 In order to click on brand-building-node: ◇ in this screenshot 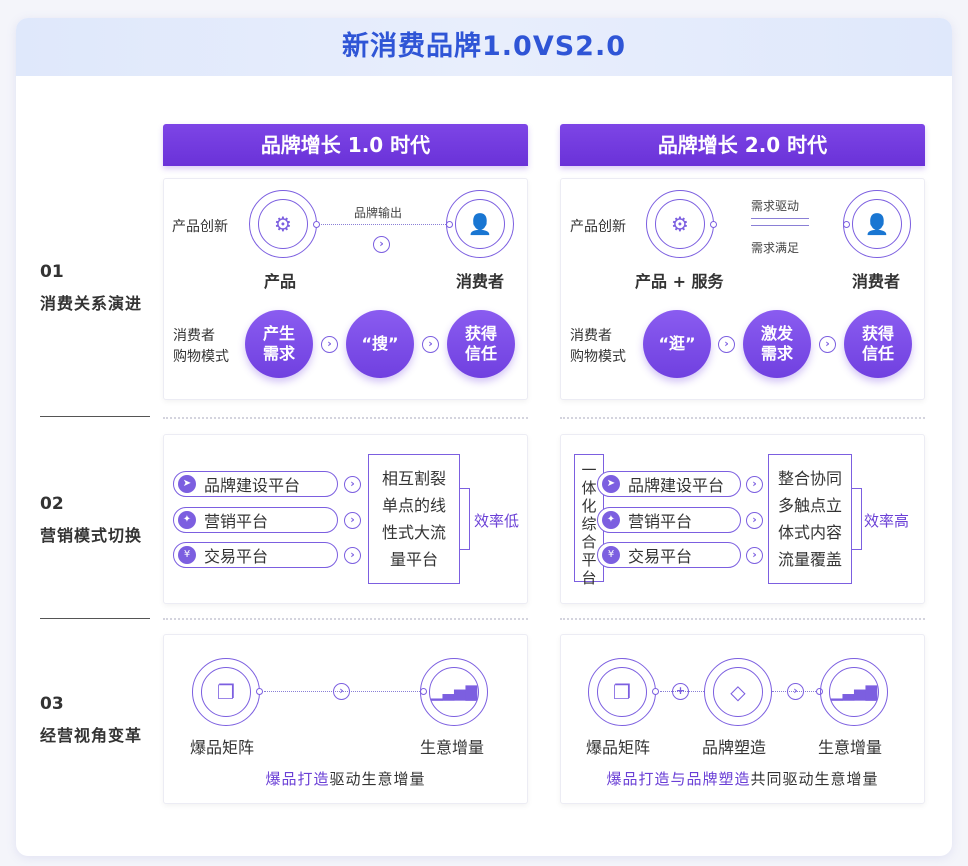, I will do `click(738, 692)`.